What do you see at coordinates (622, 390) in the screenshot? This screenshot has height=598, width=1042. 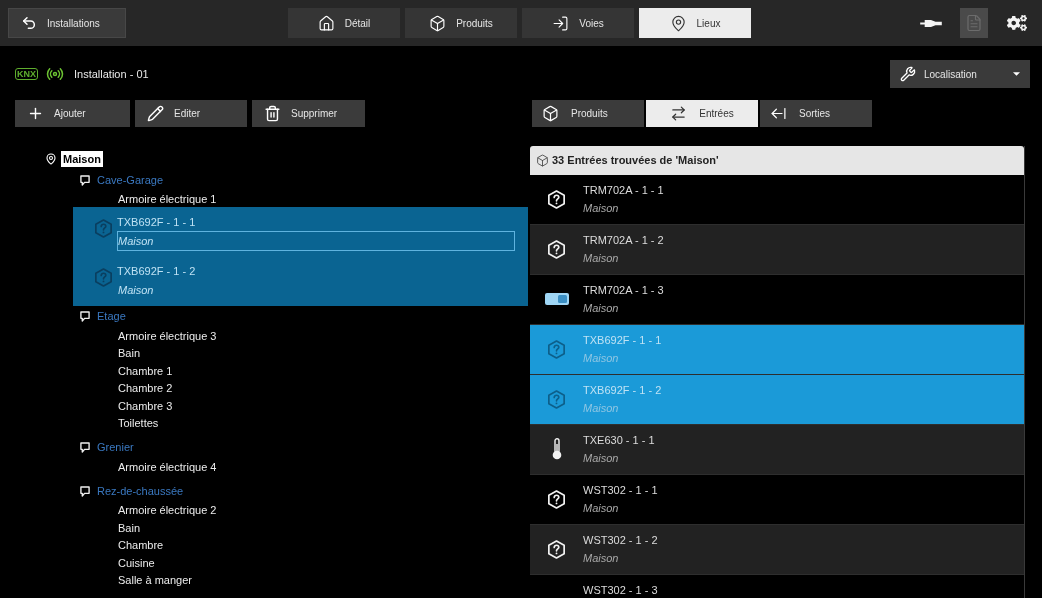 I see `result-title: TXB692F - 1 - 2` at bounding box center [622, 390].